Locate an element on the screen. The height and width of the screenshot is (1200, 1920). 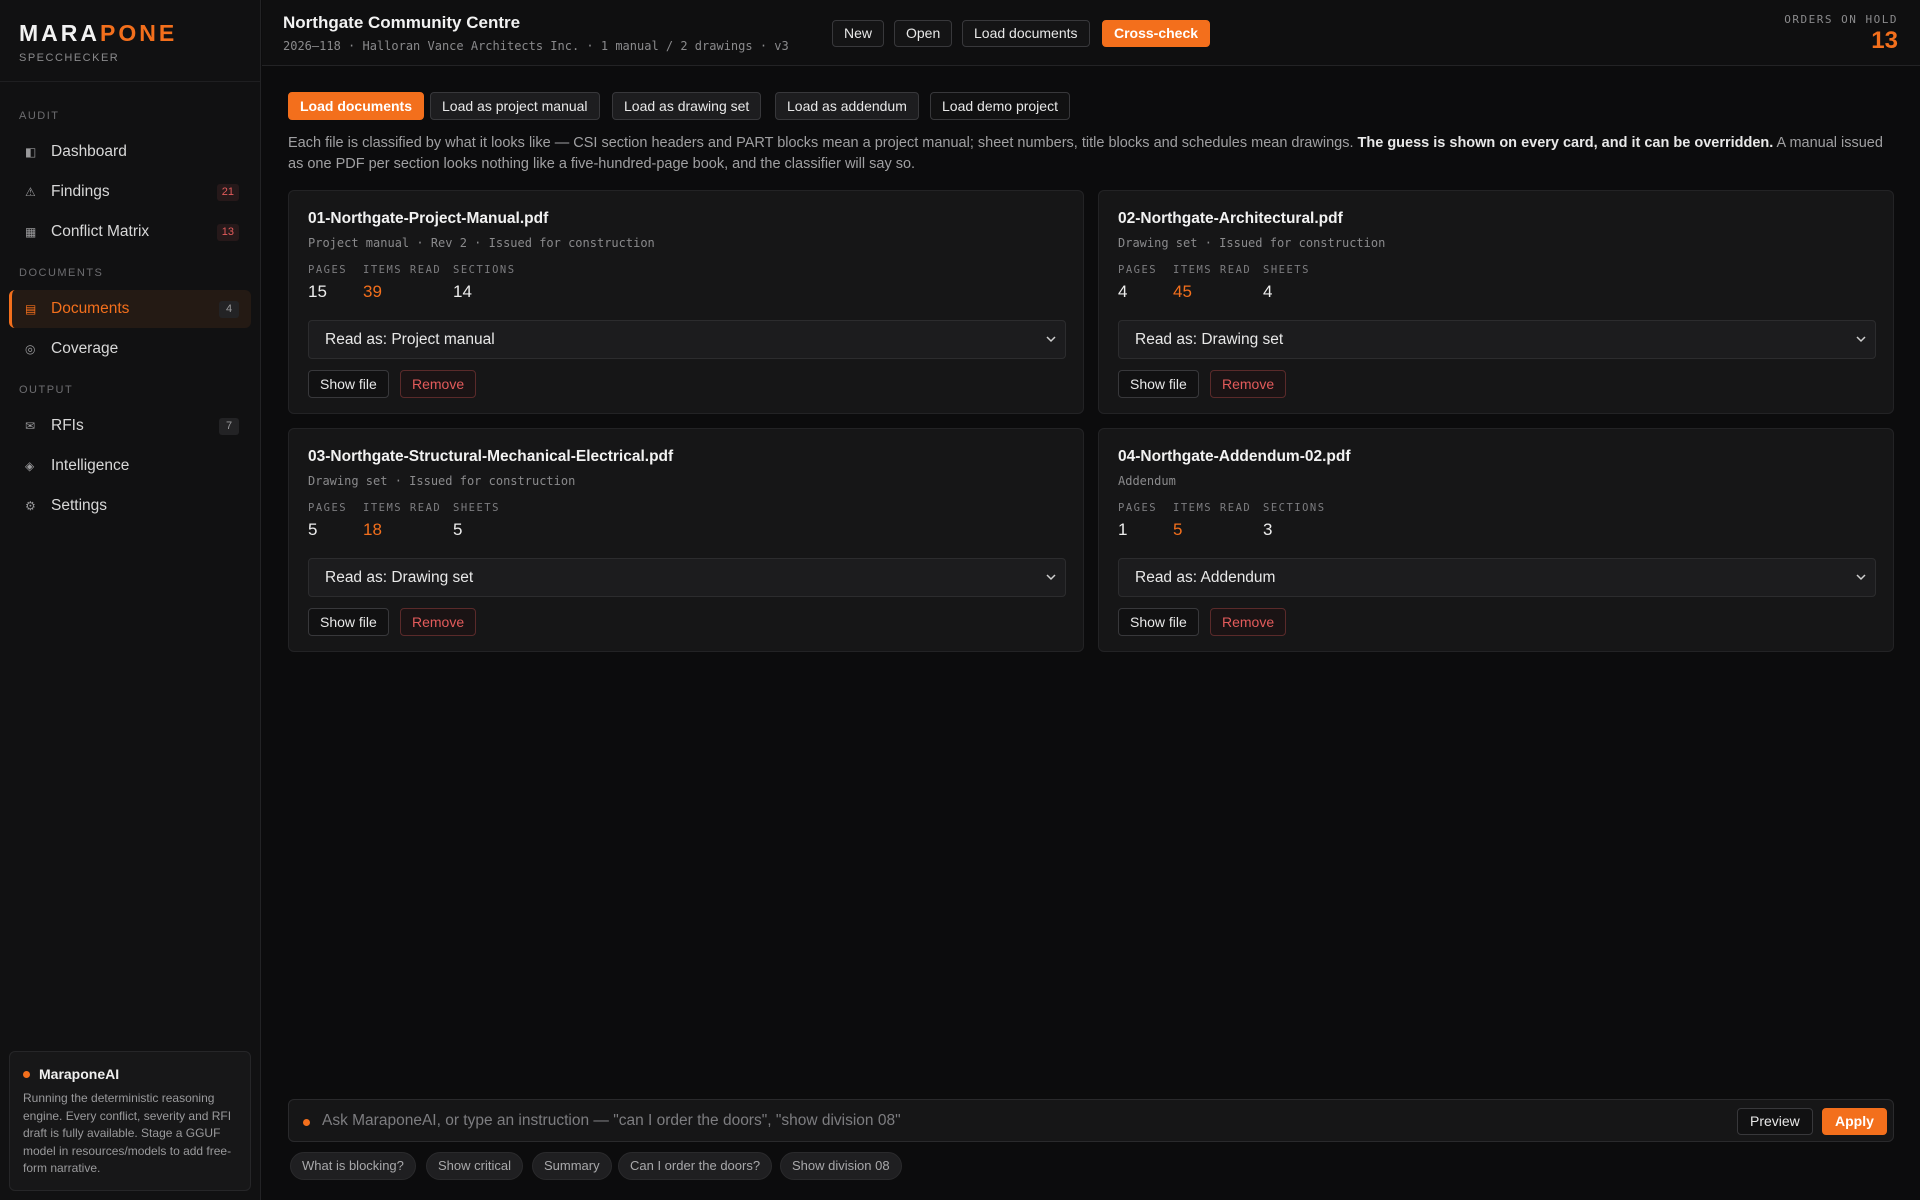
load-addendum-button: Load as addendum is located at coordinates (847, 106).